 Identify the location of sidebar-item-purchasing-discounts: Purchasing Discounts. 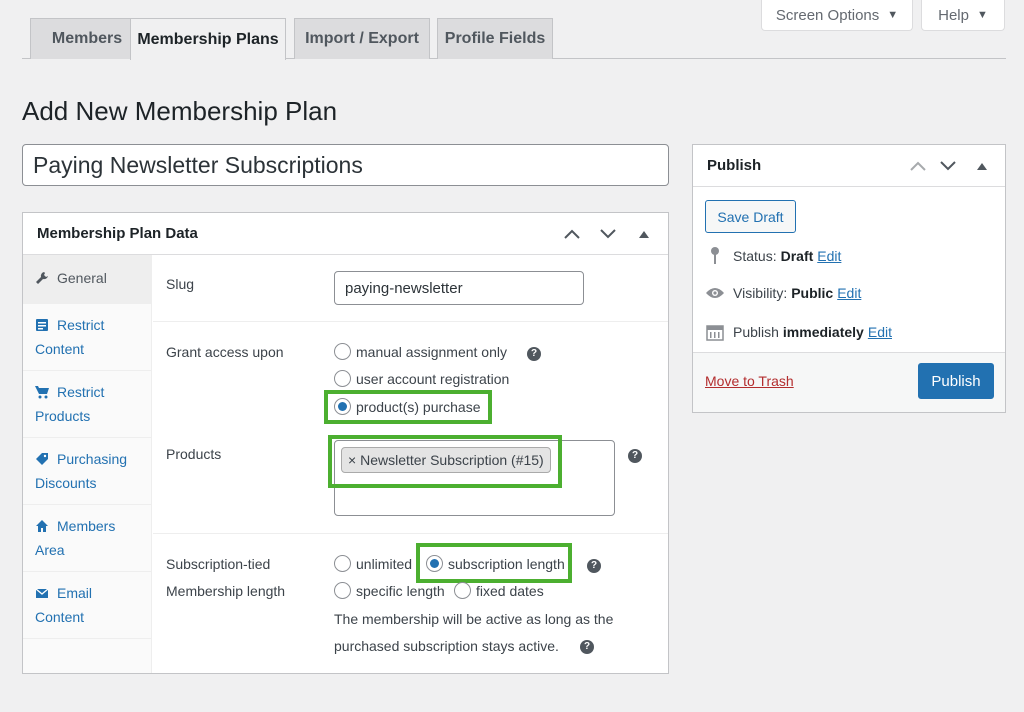
(87, 471).